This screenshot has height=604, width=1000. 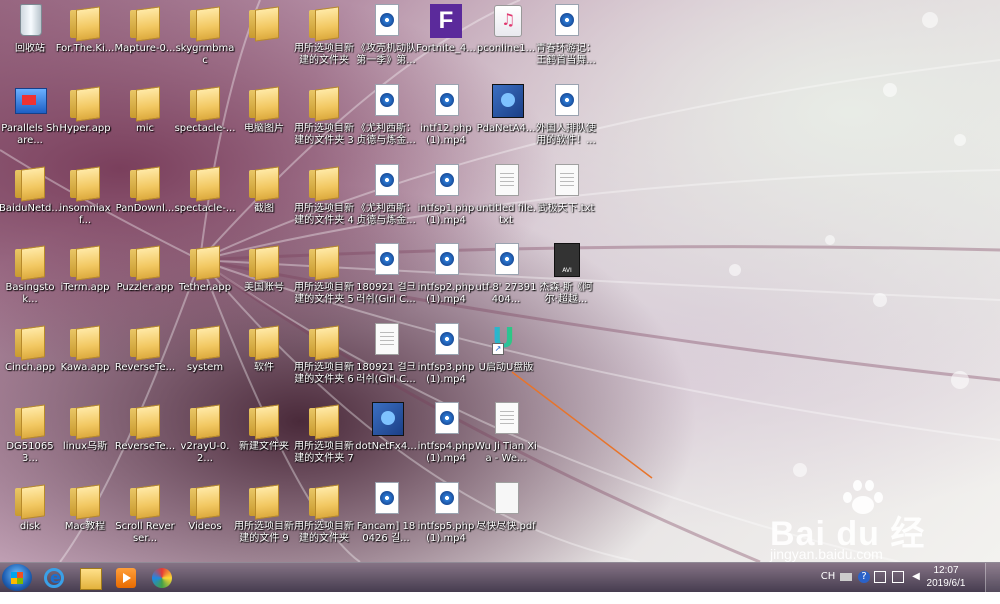 What do you see at coordinates (865, 540) in the screenshot?
I see `baidu-jingyan-watermark: Bai du 经验 jingyan.baidu.com` at bounding box center [865, 540].